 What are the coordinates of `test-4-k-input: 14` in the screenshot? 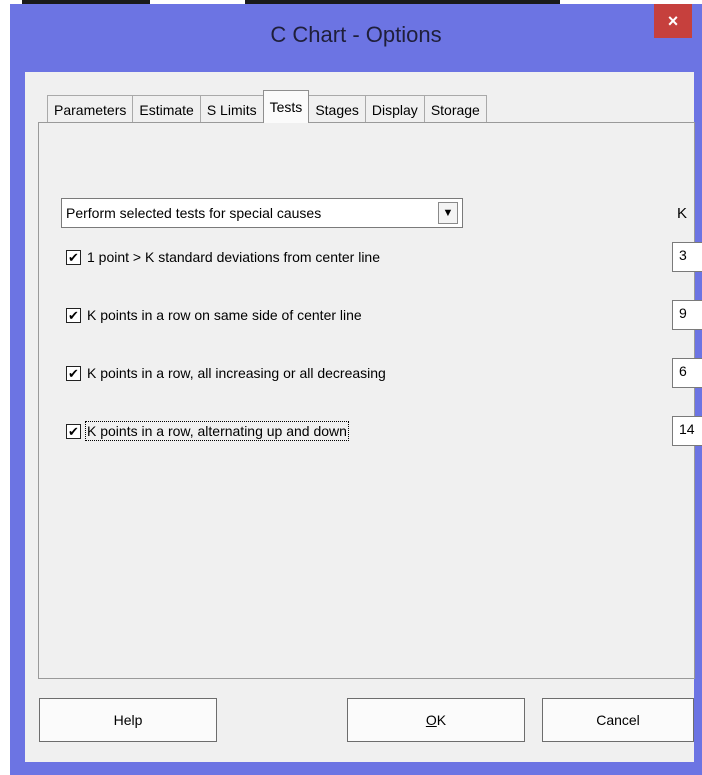 It's located at (687, 431).